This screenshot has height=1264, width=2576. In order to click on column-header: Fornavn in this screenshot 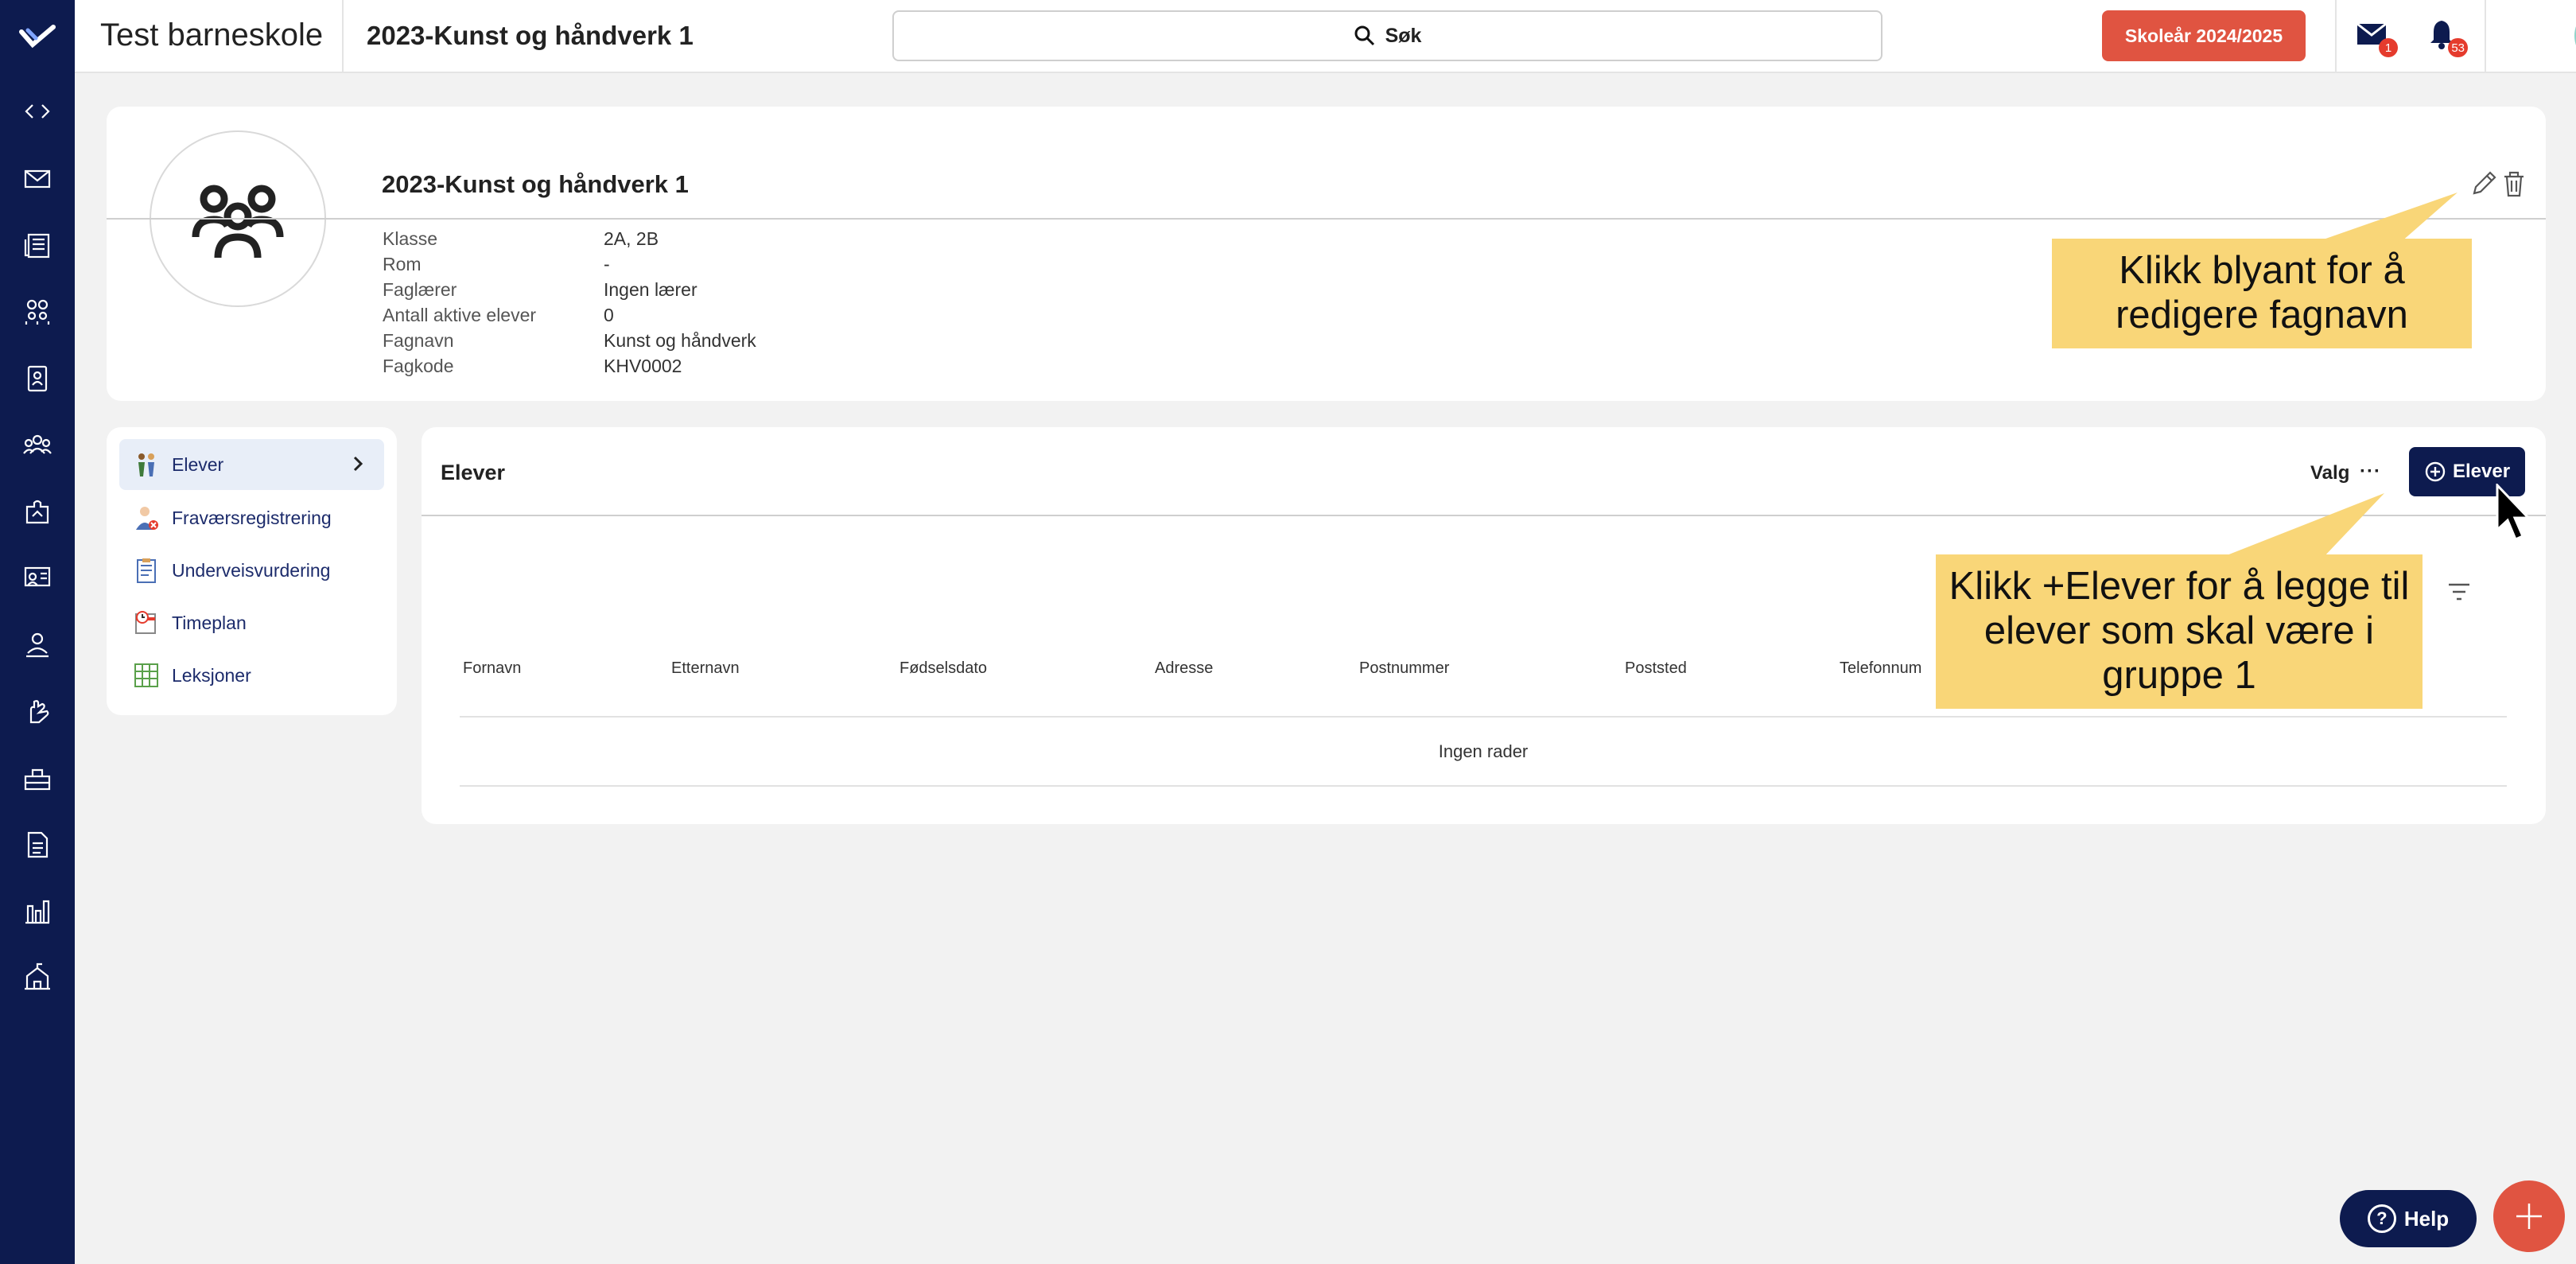, I will do `click(492, 668)`.